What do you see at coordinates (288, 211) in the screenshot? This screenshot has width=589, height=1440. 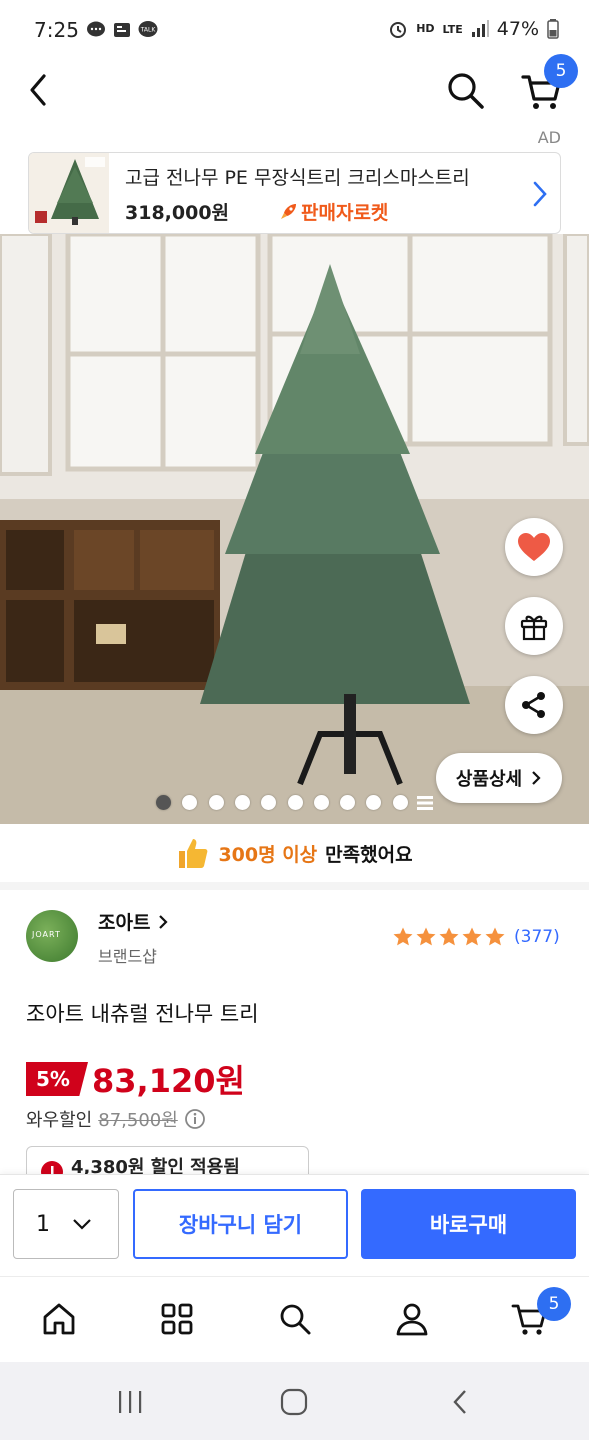 I see `rocket-icon` at bounding box center [288, 211].